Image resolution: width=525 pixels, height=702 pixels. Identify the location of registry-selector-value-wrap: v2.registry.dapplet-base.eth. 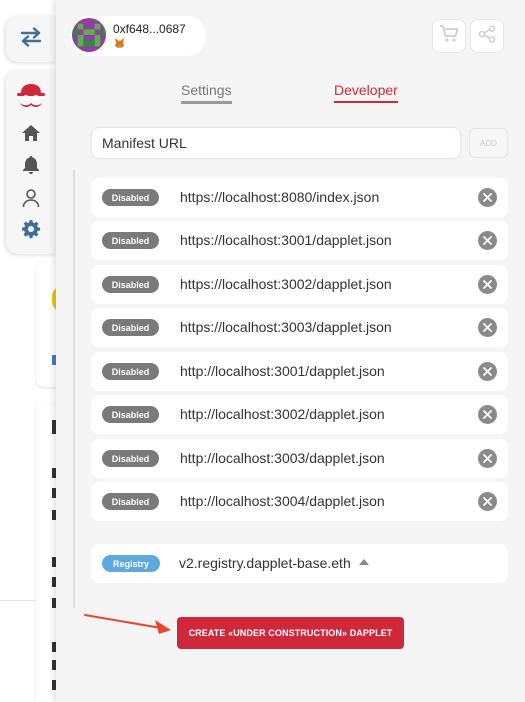
(274, 563).